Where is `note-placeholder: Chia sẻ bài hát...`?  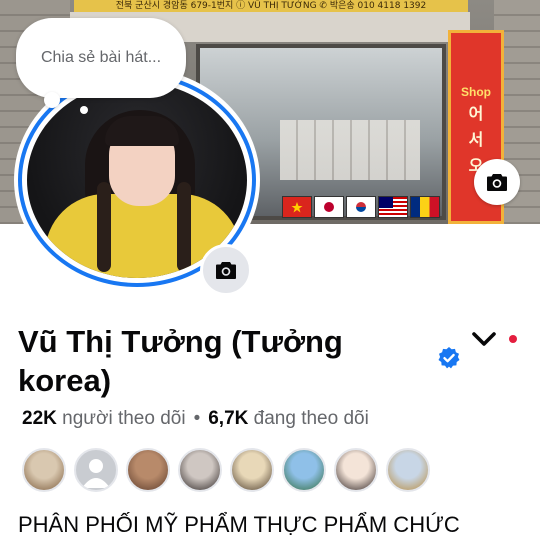
note-placeholder: Chia sẻ bài hát... is located at coordinates (101, 57).